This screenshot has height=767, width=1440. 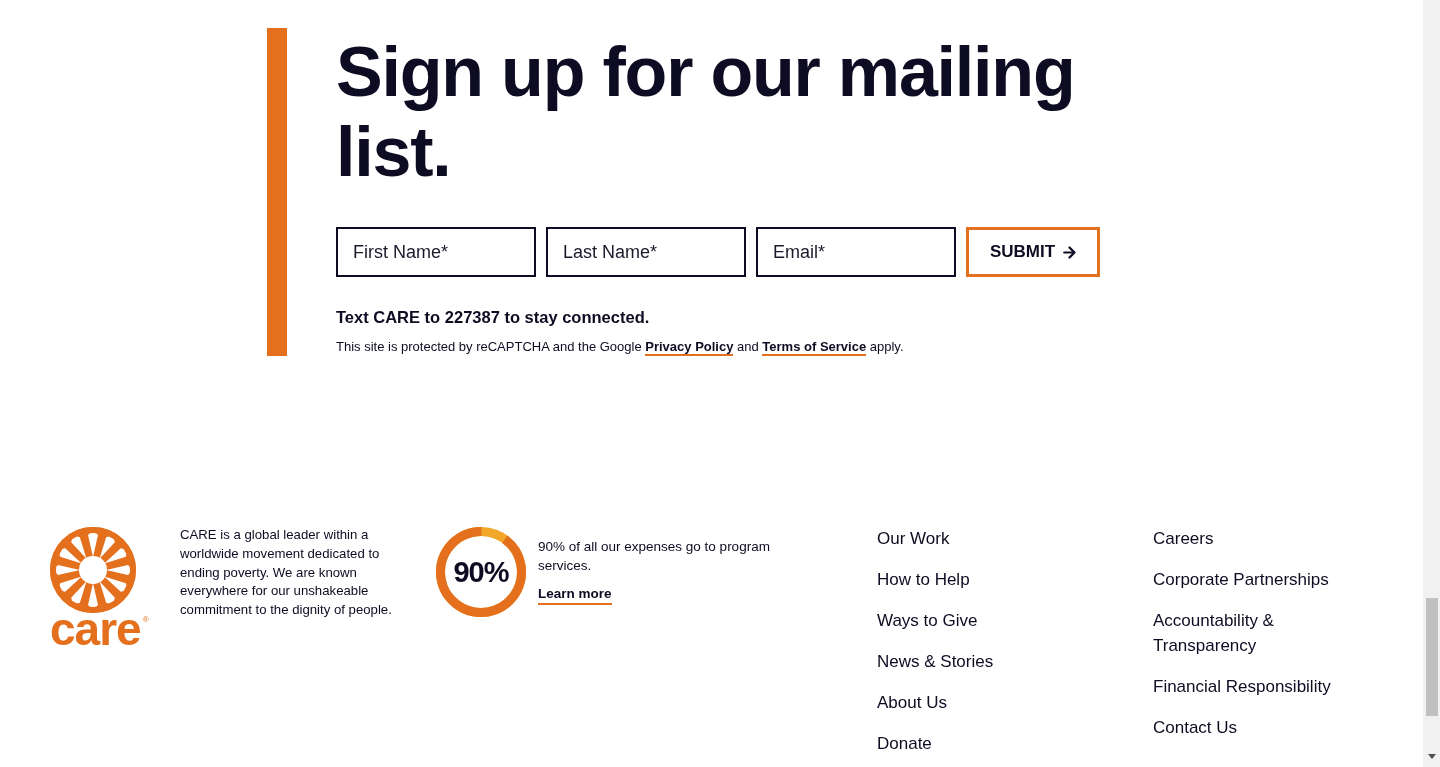 What do you see at coordinates (913, 538) in the screenshot?
I see `footer-nav-link: Our Work` at bounding box center [913, 538].